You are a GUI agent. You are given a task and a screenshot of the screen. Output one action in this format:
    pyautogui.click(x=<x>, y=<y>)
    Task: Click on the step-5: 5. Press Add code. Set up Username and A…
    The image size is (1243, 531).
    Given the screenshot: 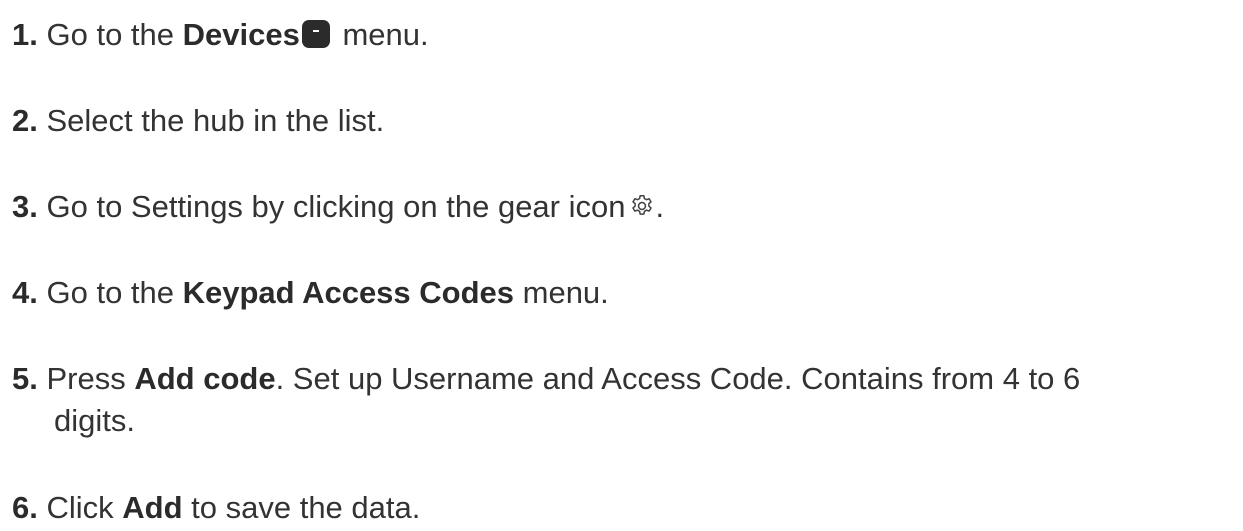 What is the action you would take?
    pyautogui.click(x=546, y=400)
    